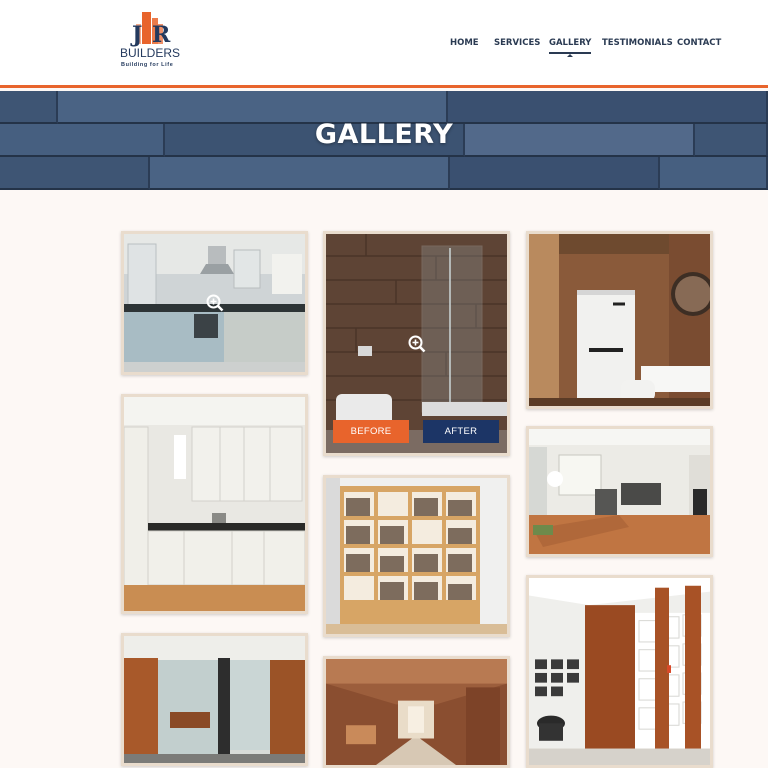  I want to click on bookshelf-photo, so click(416, 556).